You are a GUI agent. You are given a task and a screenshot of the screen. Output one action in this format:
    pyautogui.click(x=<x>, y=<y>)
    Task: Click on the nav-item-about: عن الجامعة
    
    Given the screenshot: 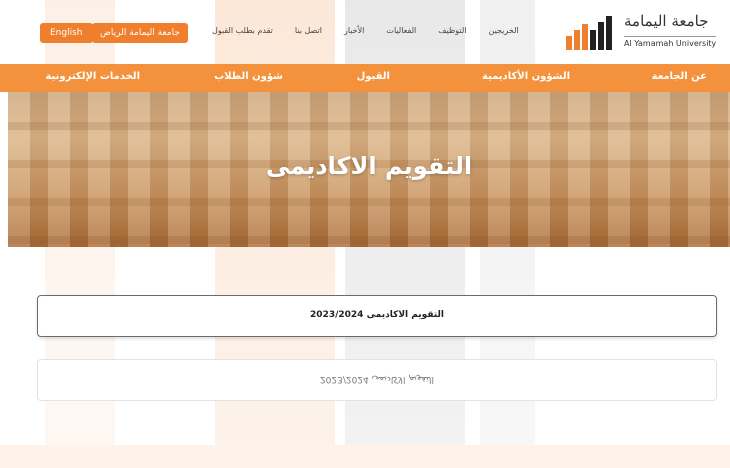 What is the action you would take?
    pyautogui.click(x=679, y=76)
    